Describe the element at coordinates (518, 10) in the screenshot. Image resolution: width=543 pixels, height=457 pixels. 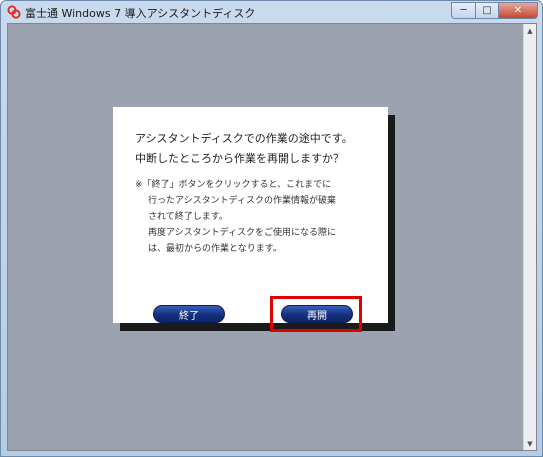
I see `close-button: ✕` at that location.